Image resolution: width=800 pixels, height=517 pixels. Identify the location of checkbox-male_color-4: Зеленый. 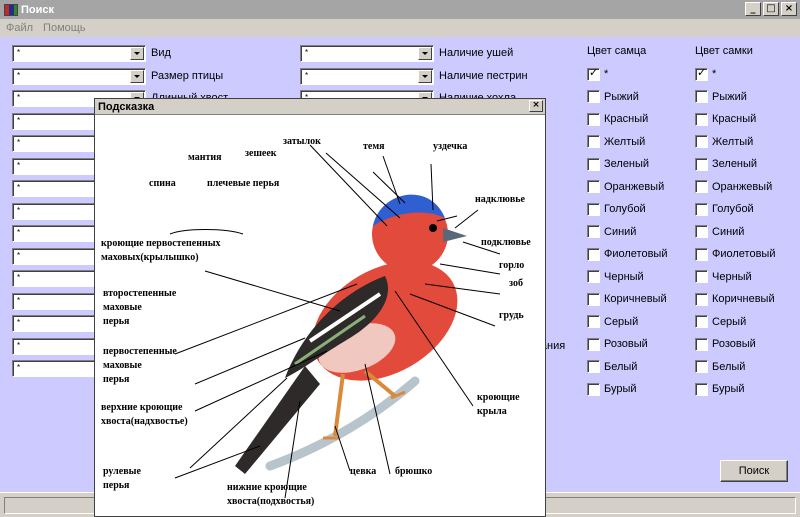
(618, 164).